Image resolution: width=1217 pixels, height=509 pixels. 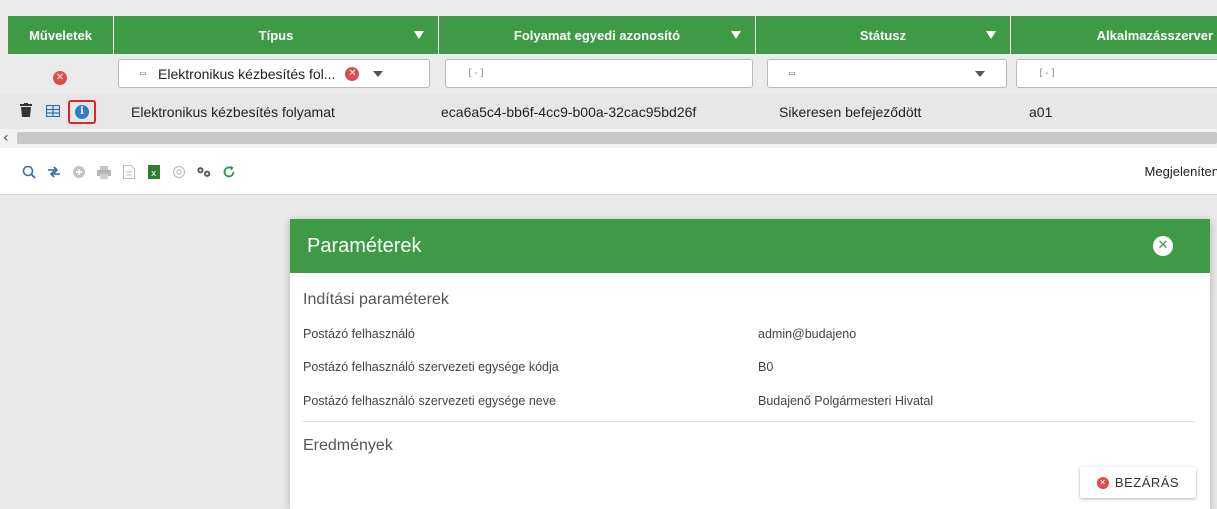 I want to click on grid-toolbar: x Megjeleníten, so click(x=608, y=172).